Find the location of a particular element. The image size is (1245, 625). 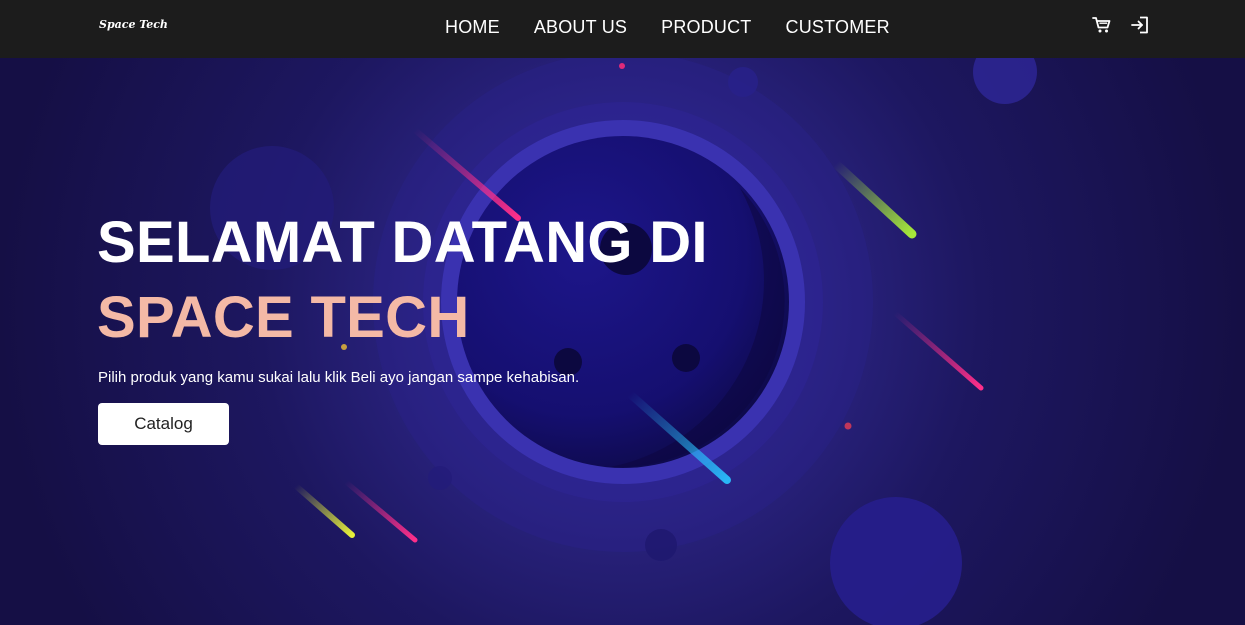

nav-link-about-us: ABOUT US is located at coordinates (580, 27).